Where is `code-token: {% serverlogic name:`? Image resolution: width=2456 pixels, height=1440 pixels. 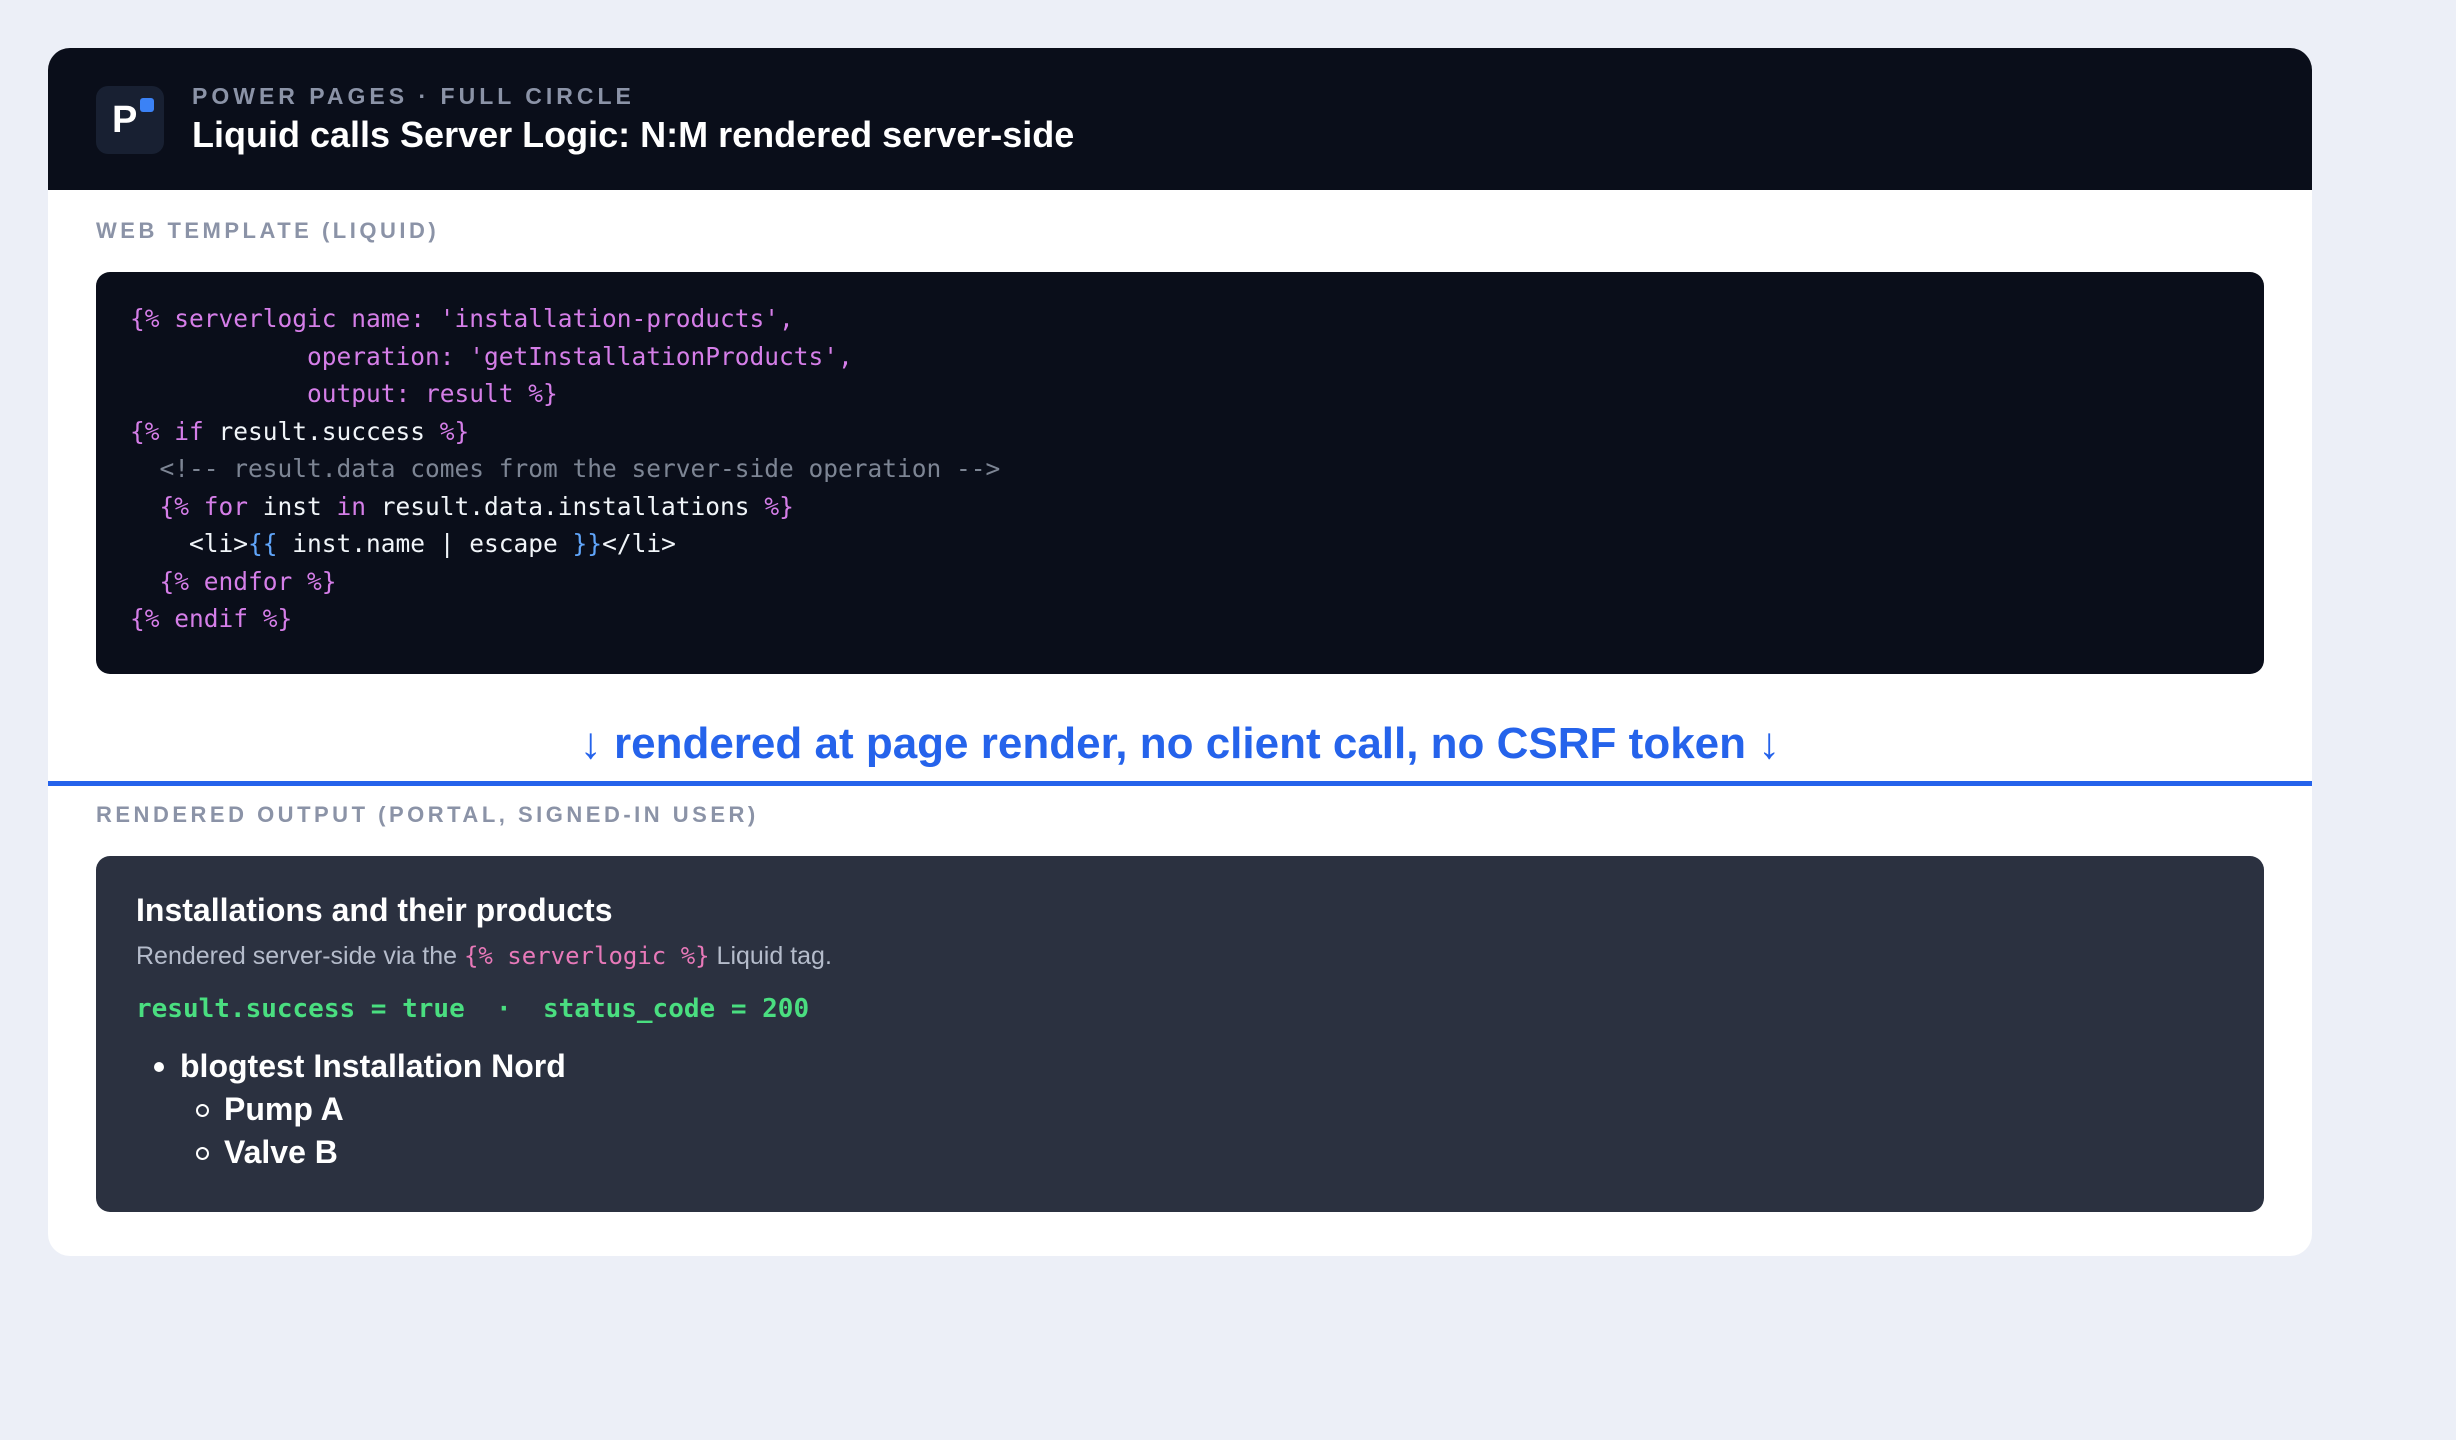 code-token: {% serverlogic name: is located at coordinates (285, 318).